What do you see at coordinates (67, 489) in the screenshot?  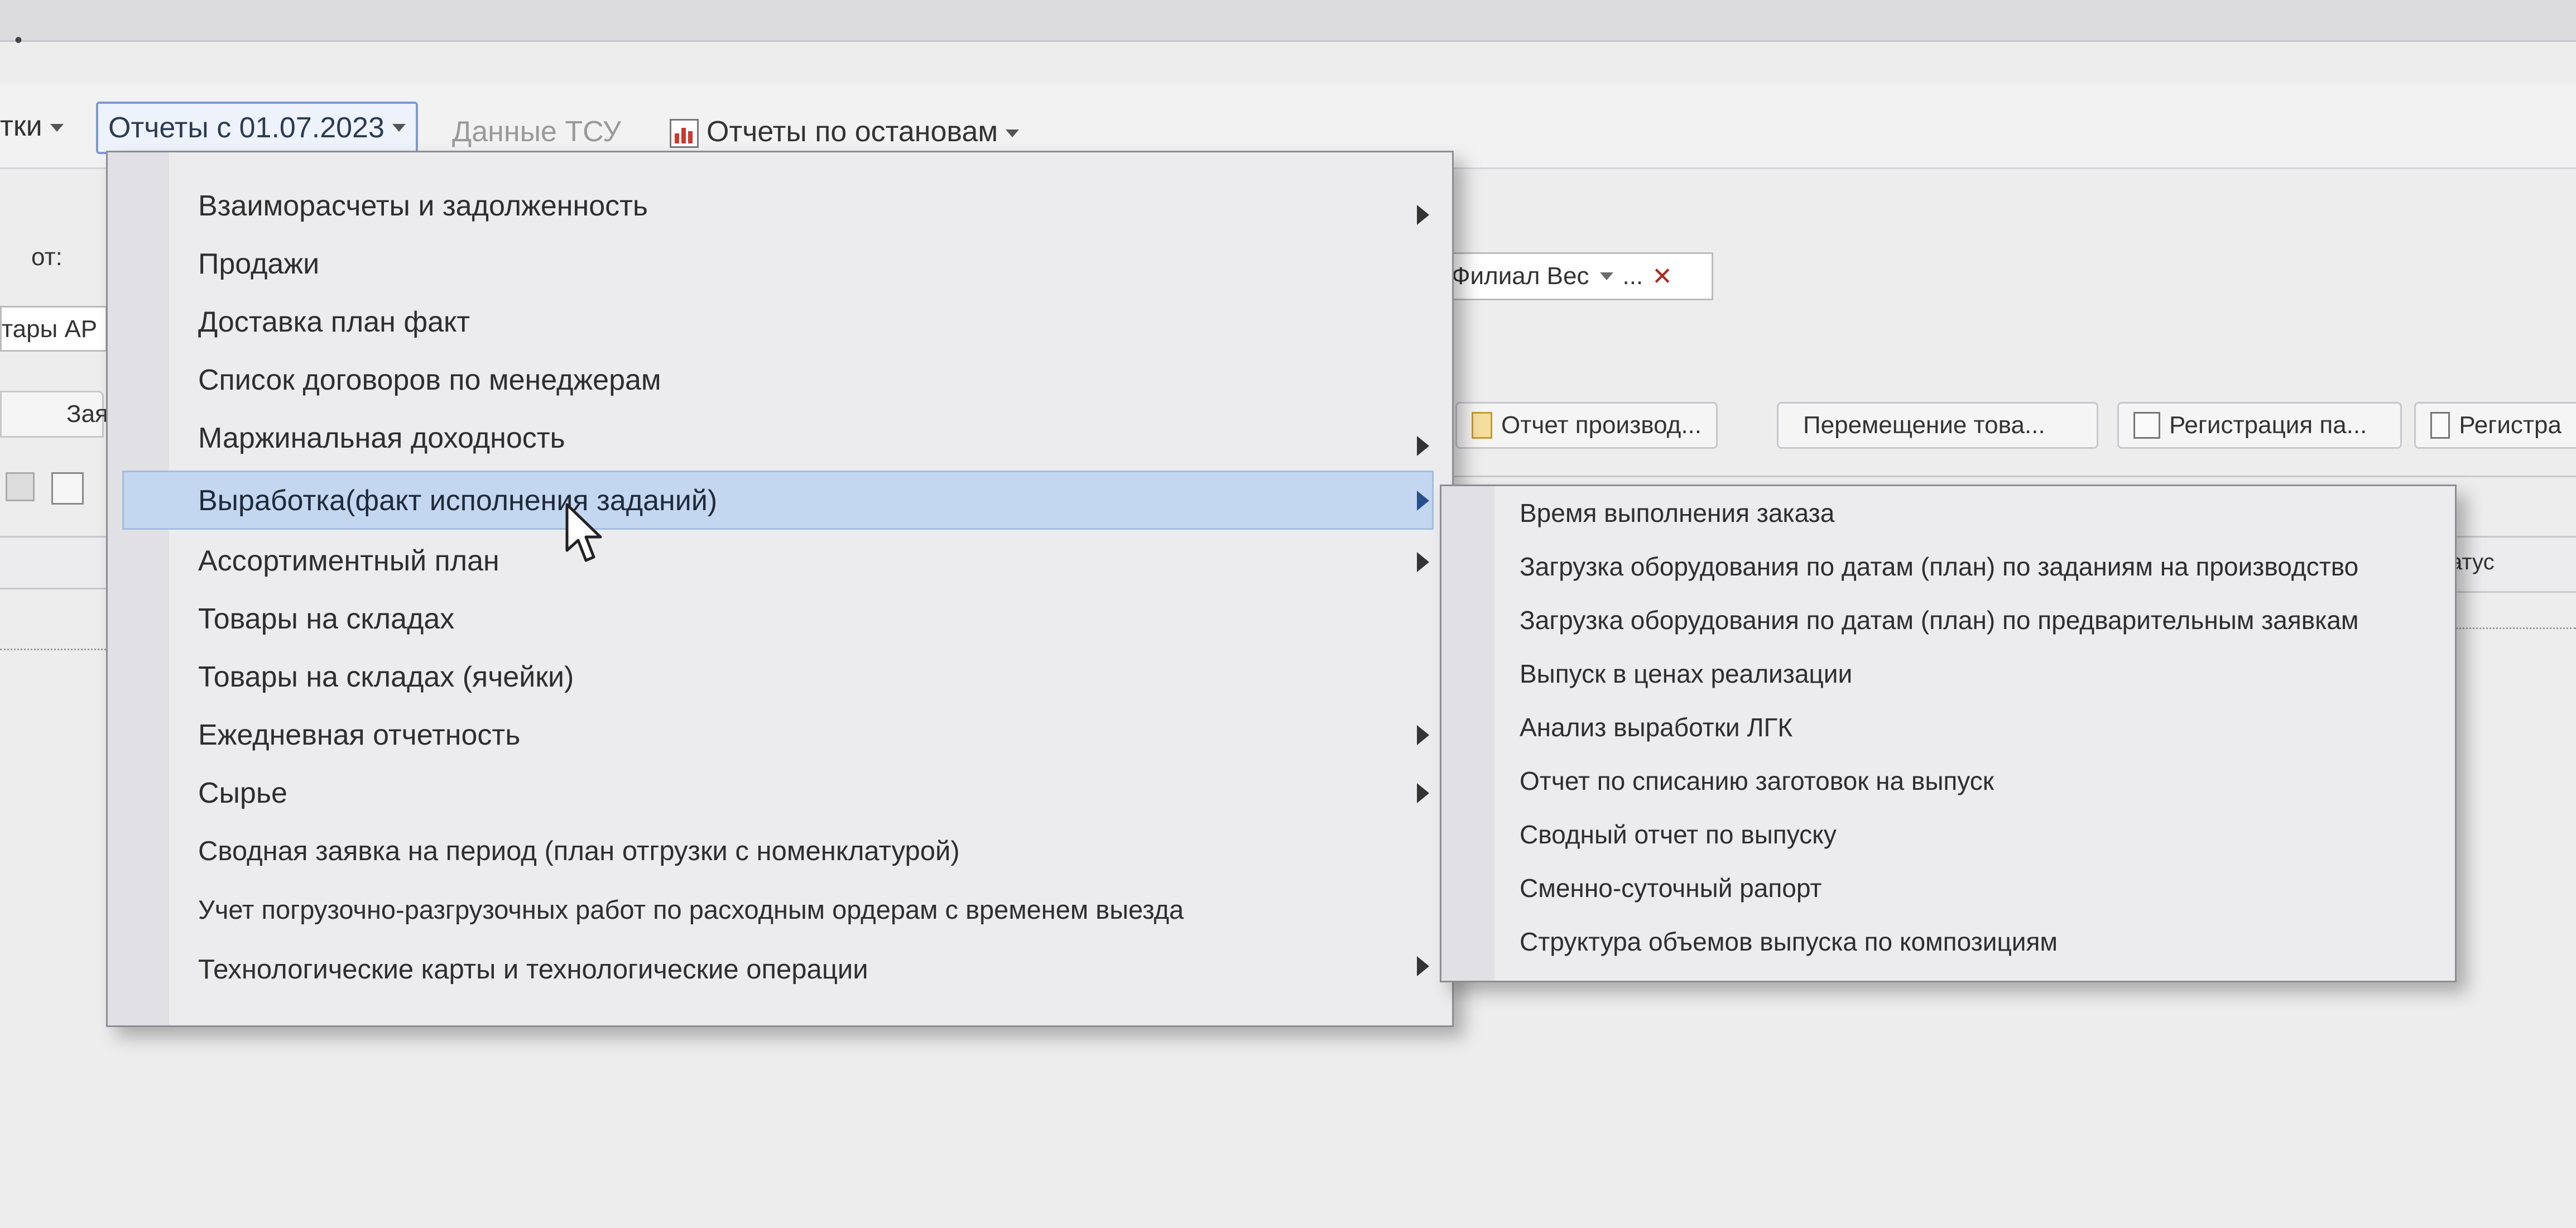 I see `filter-icon` at bounding box center [67, 489].